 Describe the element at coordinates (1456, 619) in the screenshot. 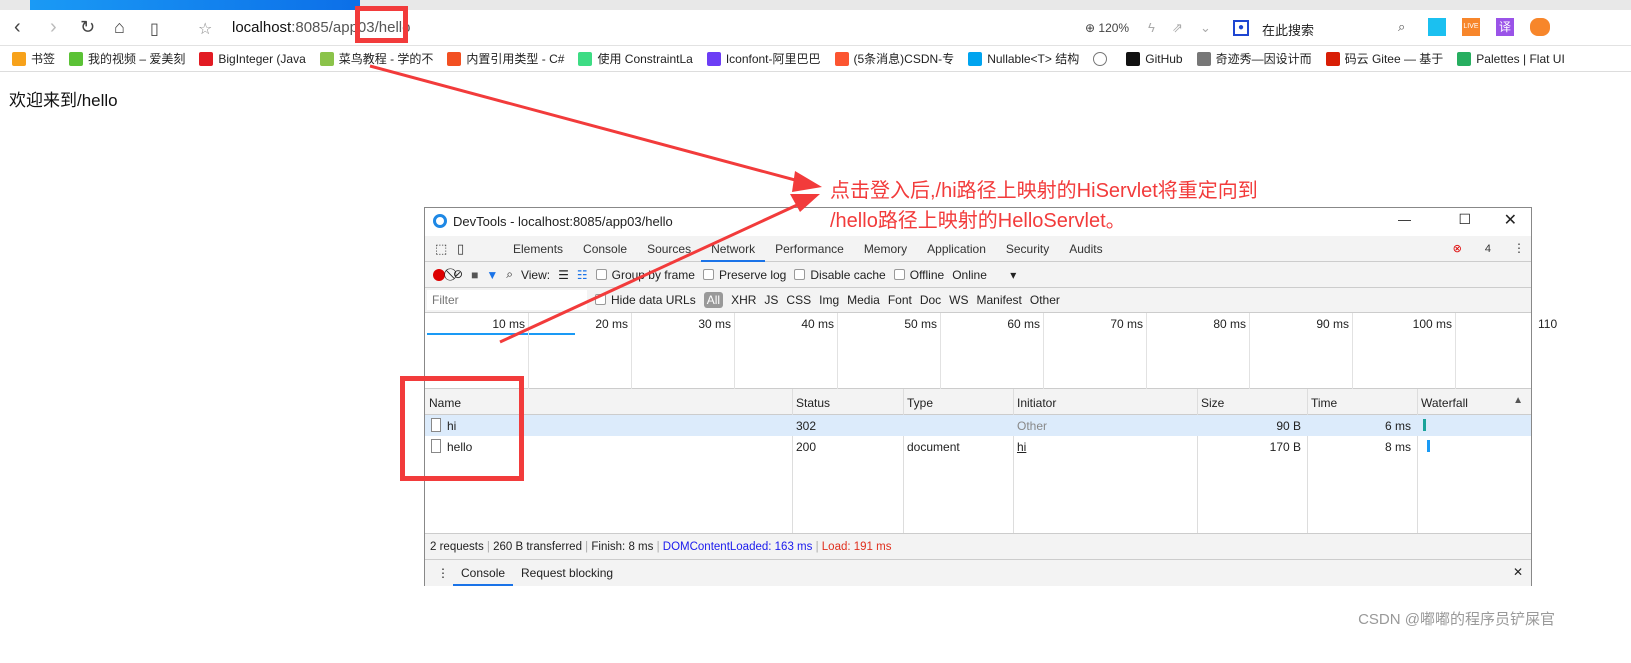

I see `watermark: CSDN @嘟嘟的程序员铲屎官` at that location.